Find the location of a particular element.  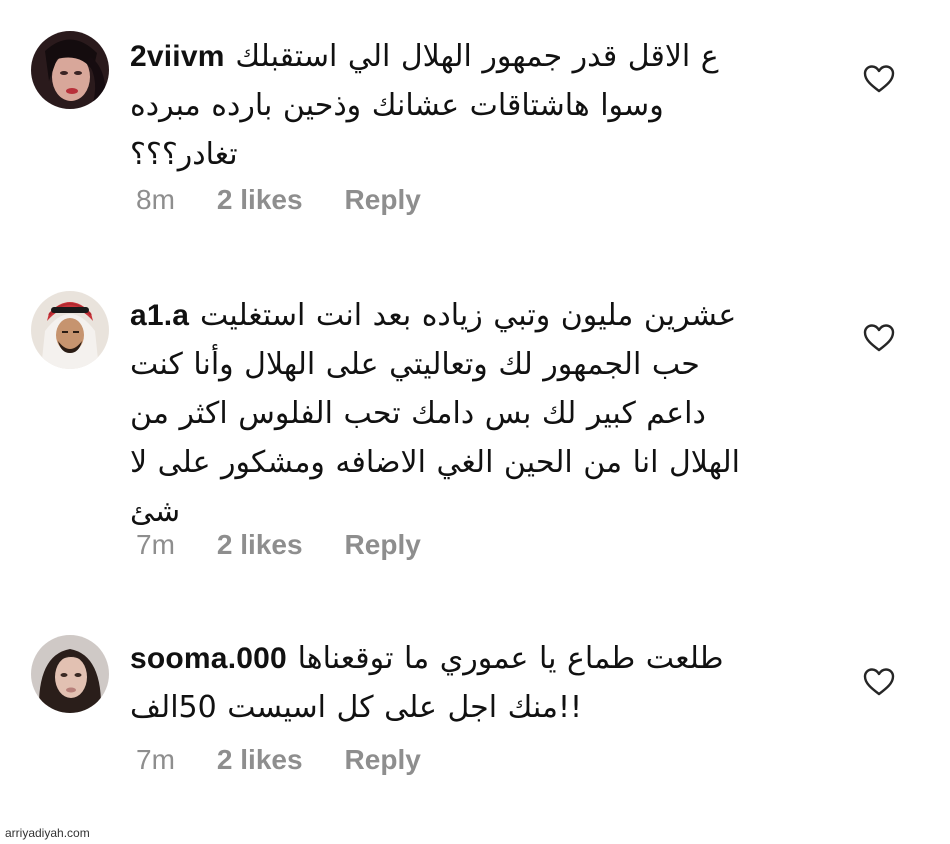

comment-line: داعم كبير لك بس دامك تحب الفلوس اكثر من is located at coordinates (418, 413).